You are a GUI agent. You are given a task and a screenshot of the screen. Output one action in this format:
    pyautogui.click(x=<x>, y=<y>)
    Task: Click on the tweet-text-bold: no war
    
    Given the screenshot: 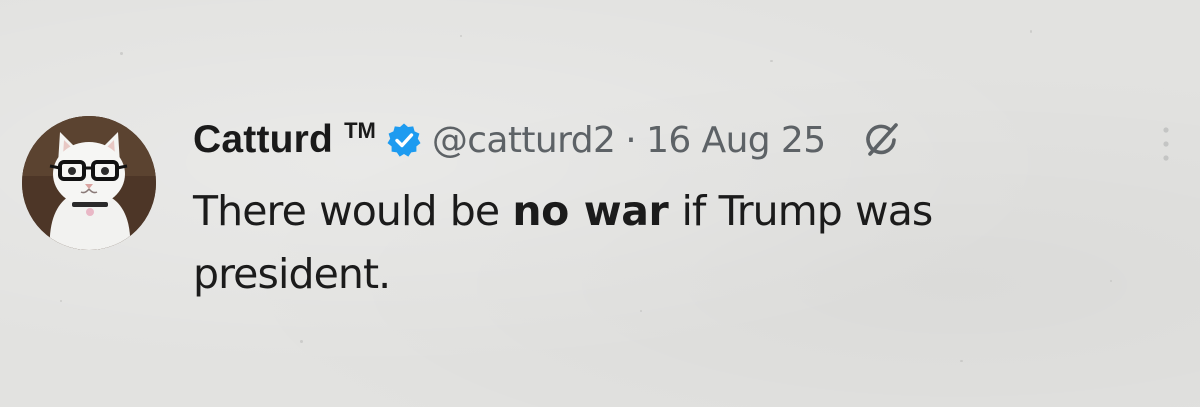 What is the action you would take?
    pyautogui.click(x=590, y=211)
    